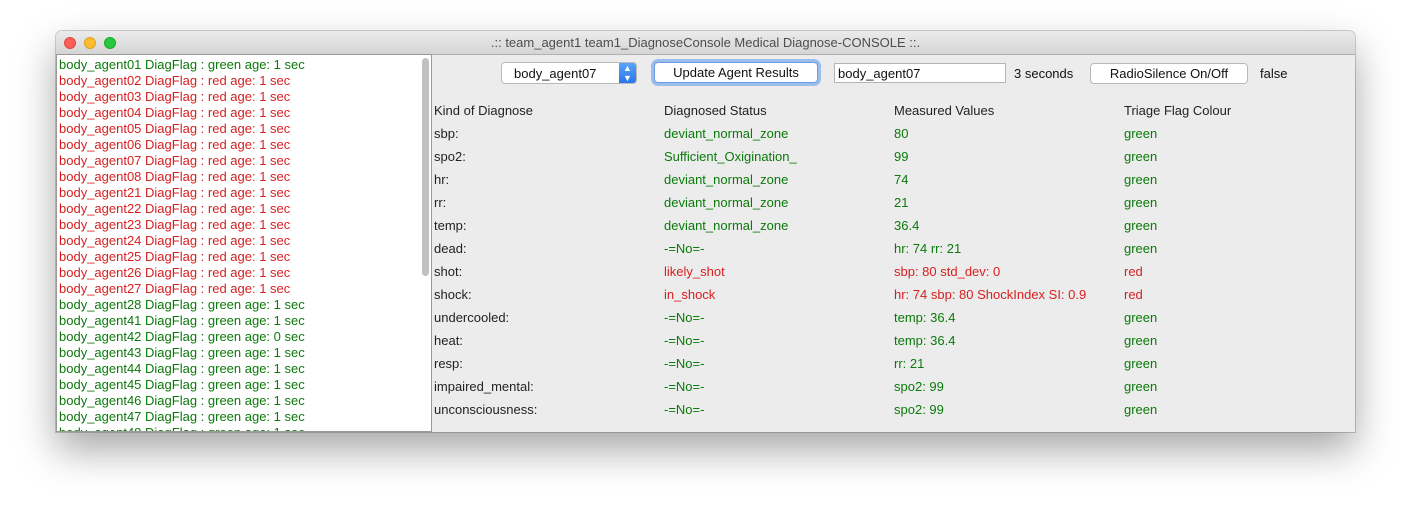  What do you see at coordinates (555, 73) in the screenshot?
I see `agent-select-value: body_agent07` at bounding box center [555, 73].